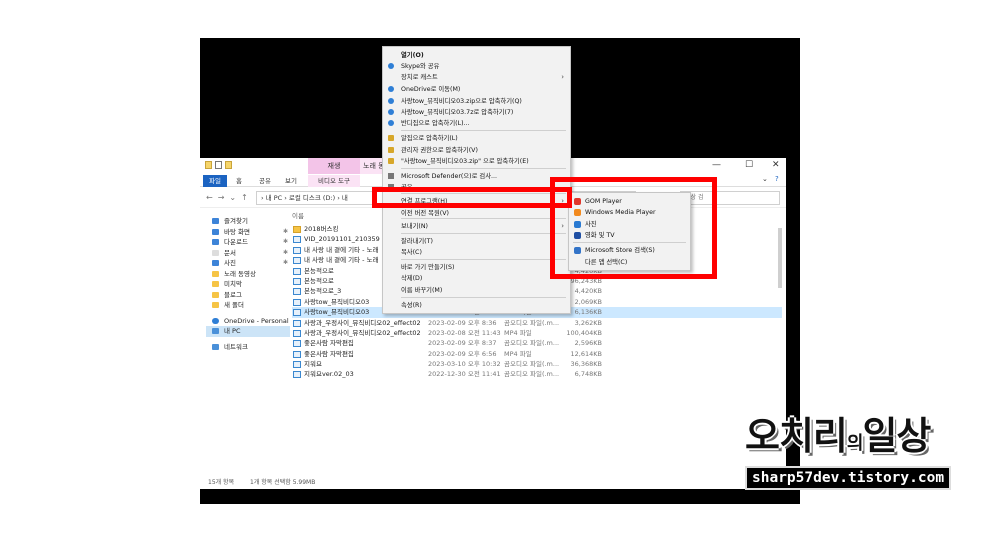  What do you see at coordinates (483, 233) in the screenshot?
I see `menu-separator` at bounding box center [483, 233].